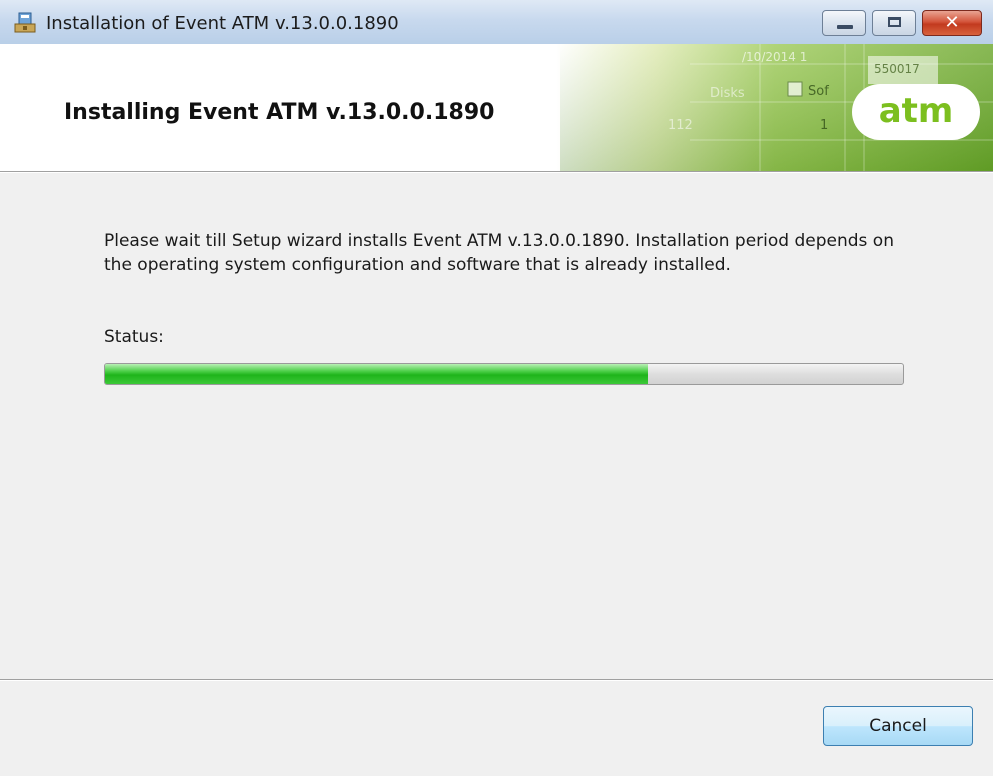 The width and height of the screenshot is (993, 776). Describe the element at coordinates (279, 112) in the screenshot. I see `page-title: Installing Event ATM v.13.0.0.1890` at that location.